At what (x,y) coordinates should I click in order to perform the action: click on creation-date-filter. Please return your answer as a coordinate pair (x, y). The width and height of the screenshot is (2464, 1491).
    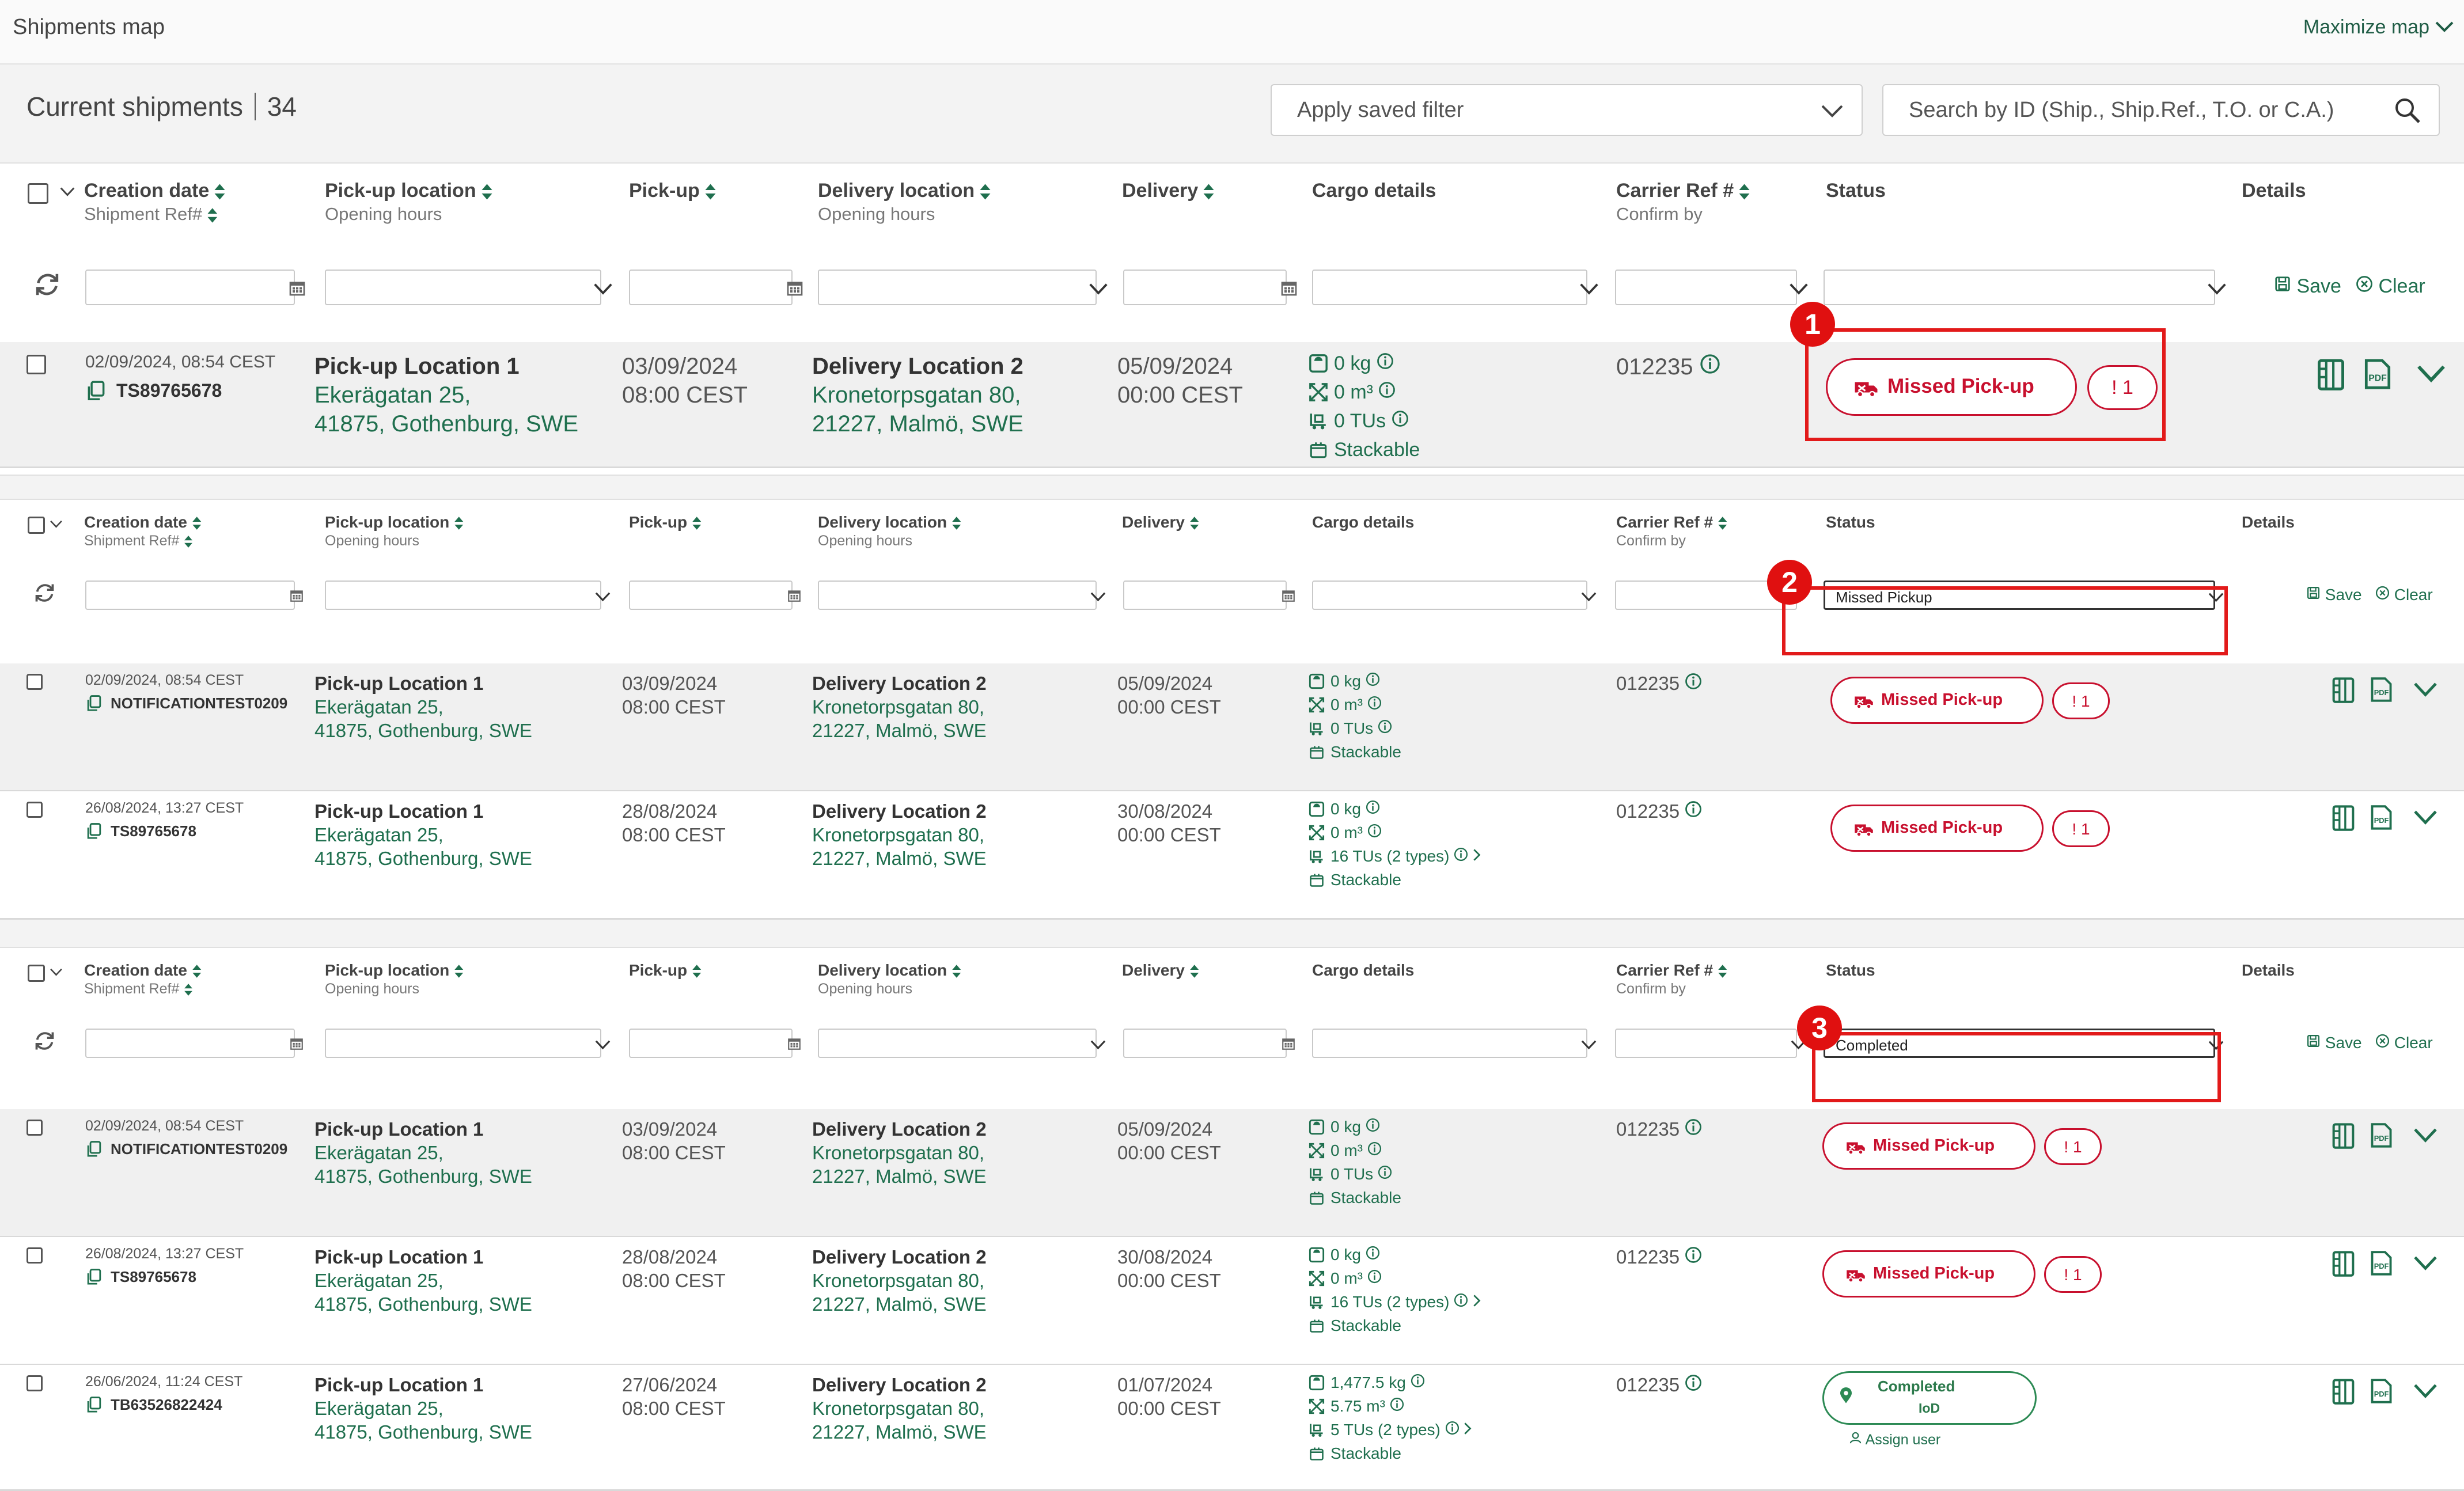
    Looking at the image, I should click on (194, 595).